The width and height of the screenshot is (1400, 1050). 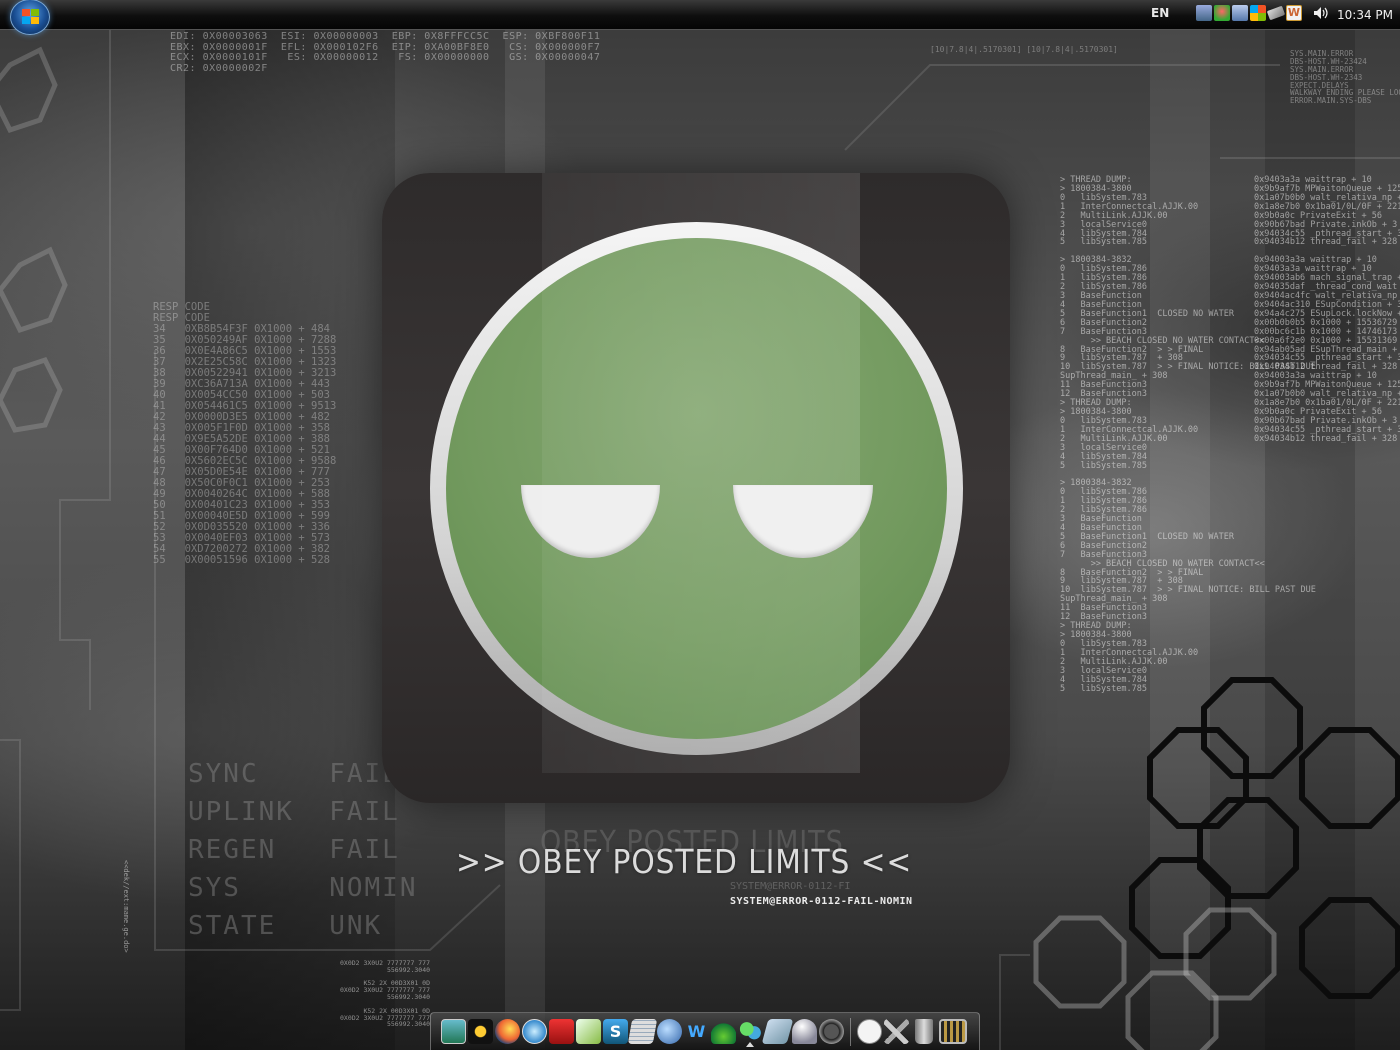 I want to click on start-button, so click(x=30, y=17).